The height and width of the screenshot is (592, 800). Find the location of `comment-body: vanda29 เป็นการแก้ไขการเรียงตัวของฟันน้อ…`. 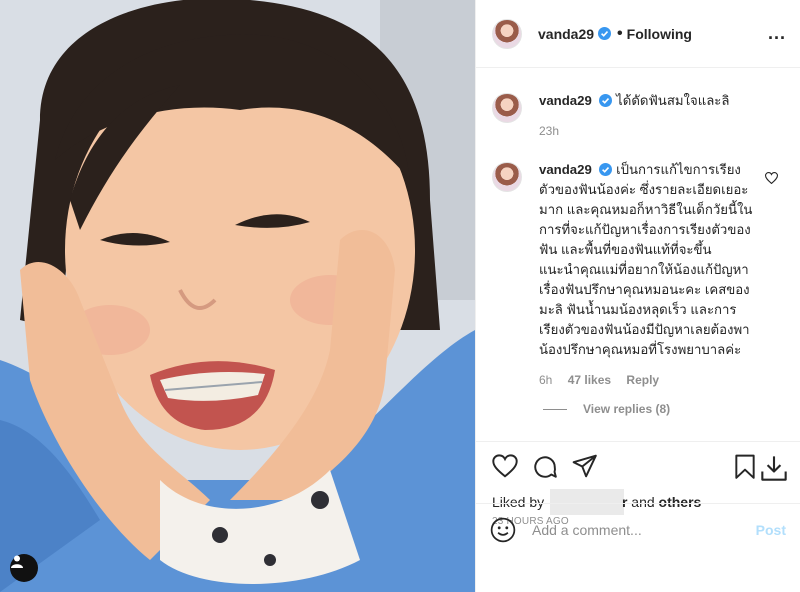

comment-body: vanda29 เป็นการแก้ไขการเรียงตัวของฟันน้อ… is located at coordinates (646, 275).